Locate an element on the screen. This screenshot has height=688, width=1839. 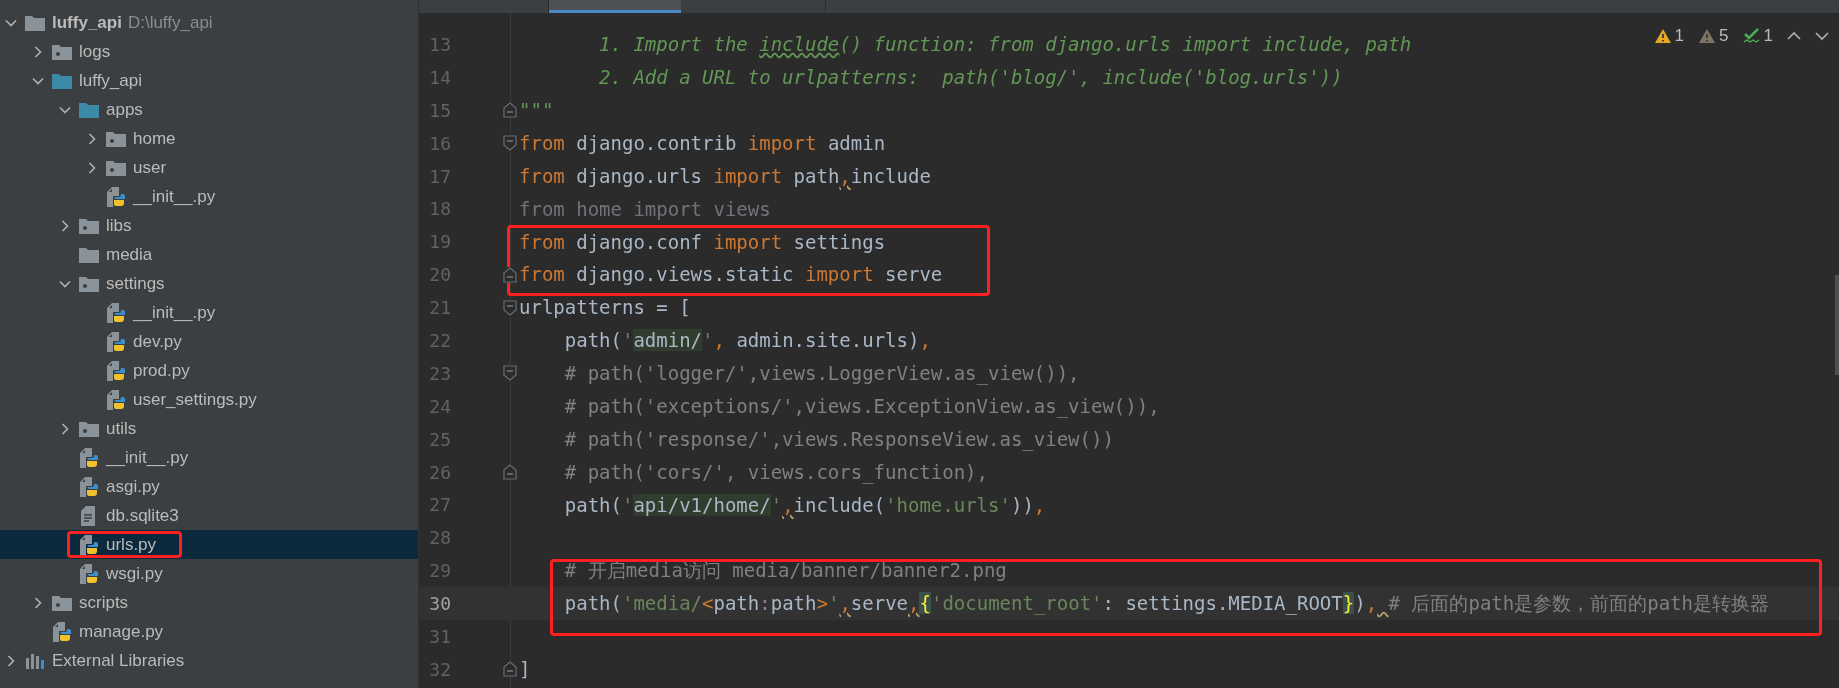
previous-icon is located at coordinates (1794, 35).